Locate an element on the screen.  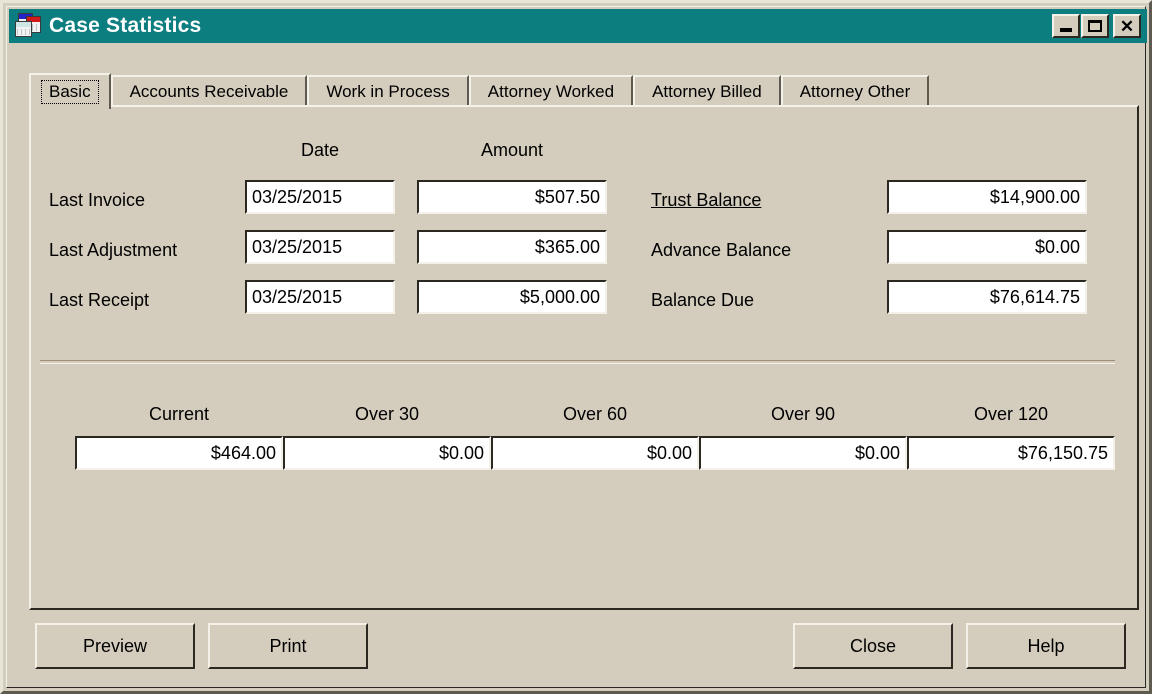
help-button: Help is located at coordinates (1046, 646).